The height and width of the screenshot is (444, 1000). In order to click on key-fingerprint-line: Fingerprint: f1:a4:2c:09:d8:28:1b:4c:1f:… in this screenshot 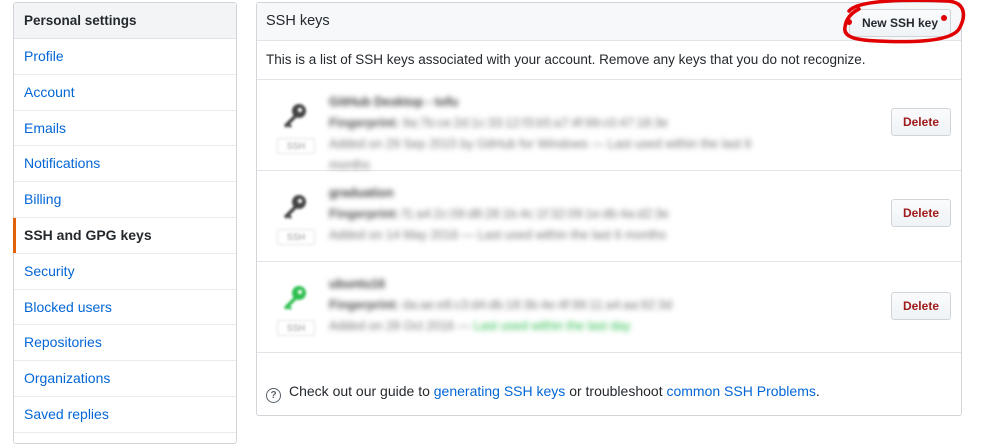, I will do `click(554, 214)`.